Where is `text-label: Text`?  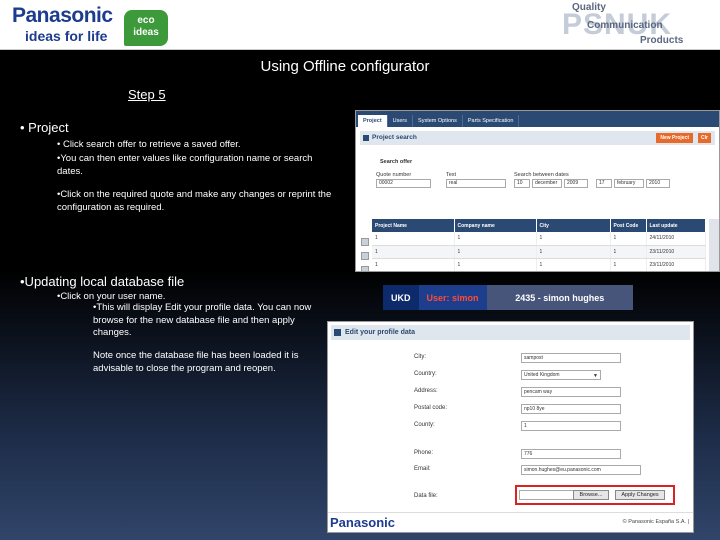 text-label: Text is located at coordinates (451, 175).